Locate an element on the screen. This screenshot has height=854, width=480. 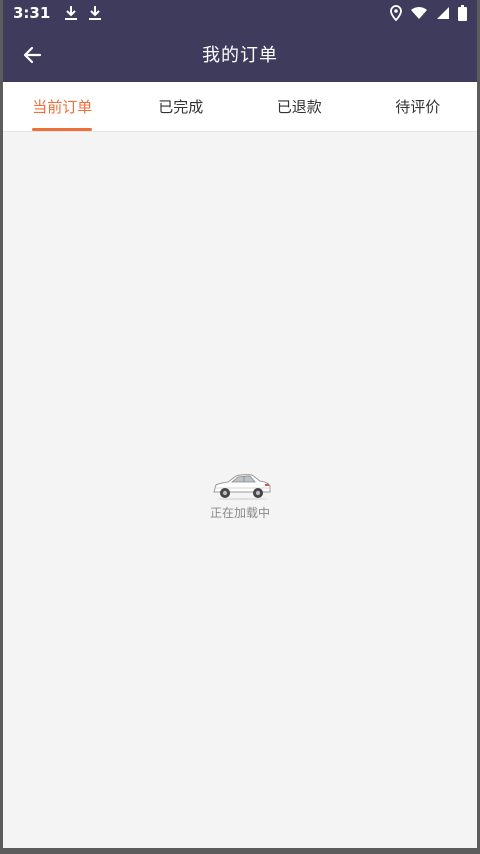
tab-label: 待评价 is located at coordinates (418, 107).